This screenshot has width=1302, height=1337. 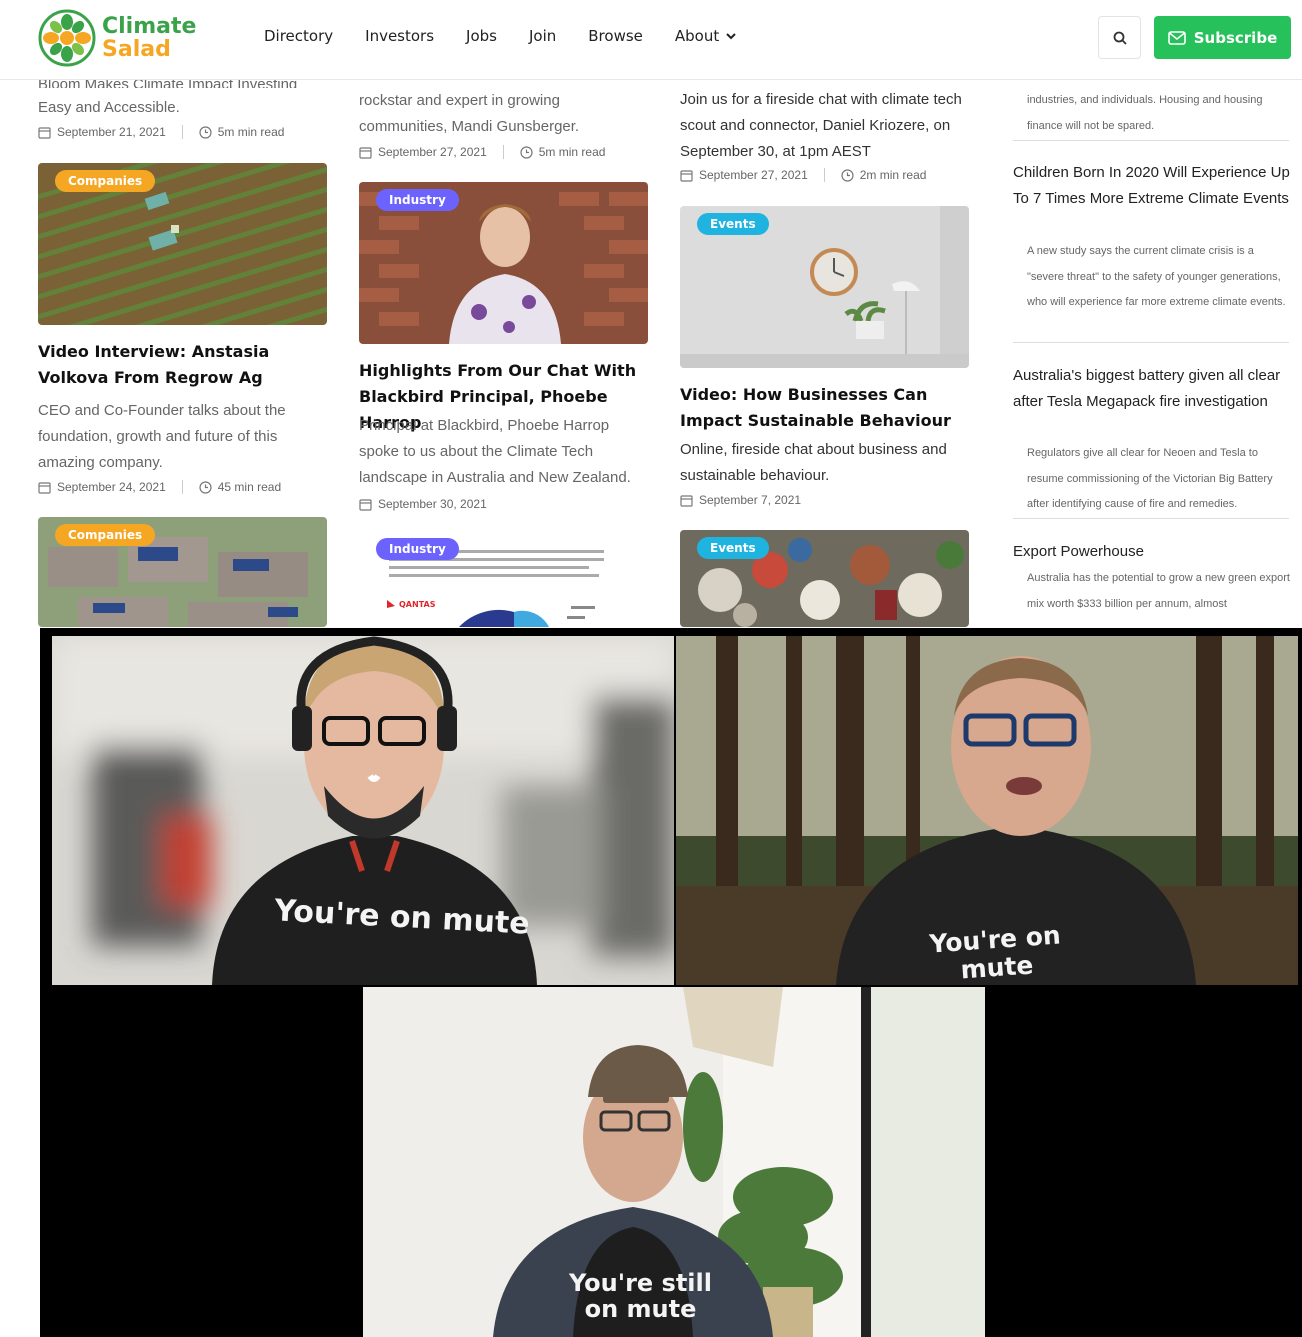 I want to click on clock-plant-image: Events, so click(x=824, y=287).